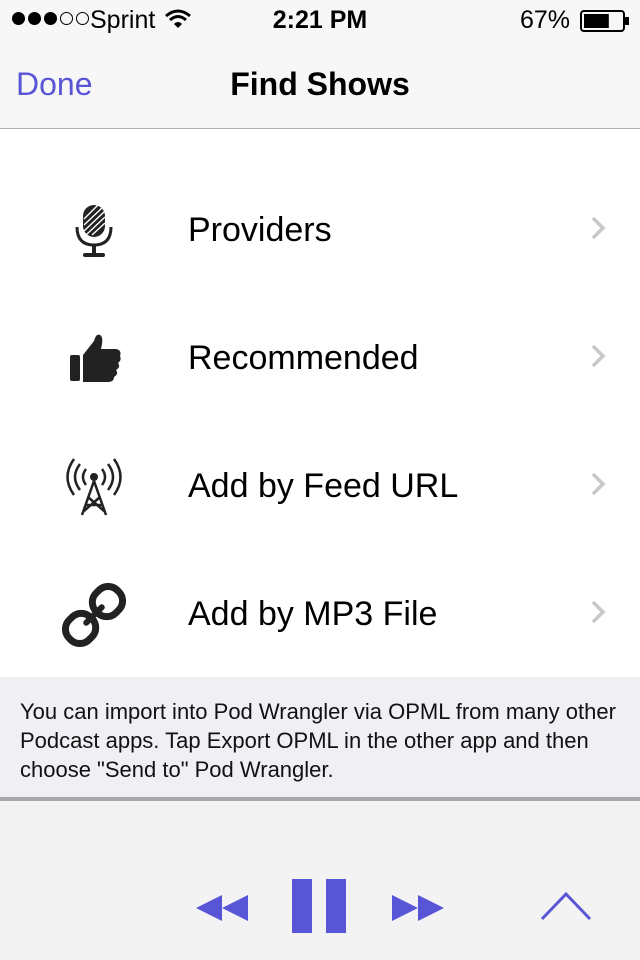 This screenshot has width=640, height=960. What do you see at coordinates (94, 230) in the screenshot?
I see `microphone-icon` at bounding box center [94, 230].